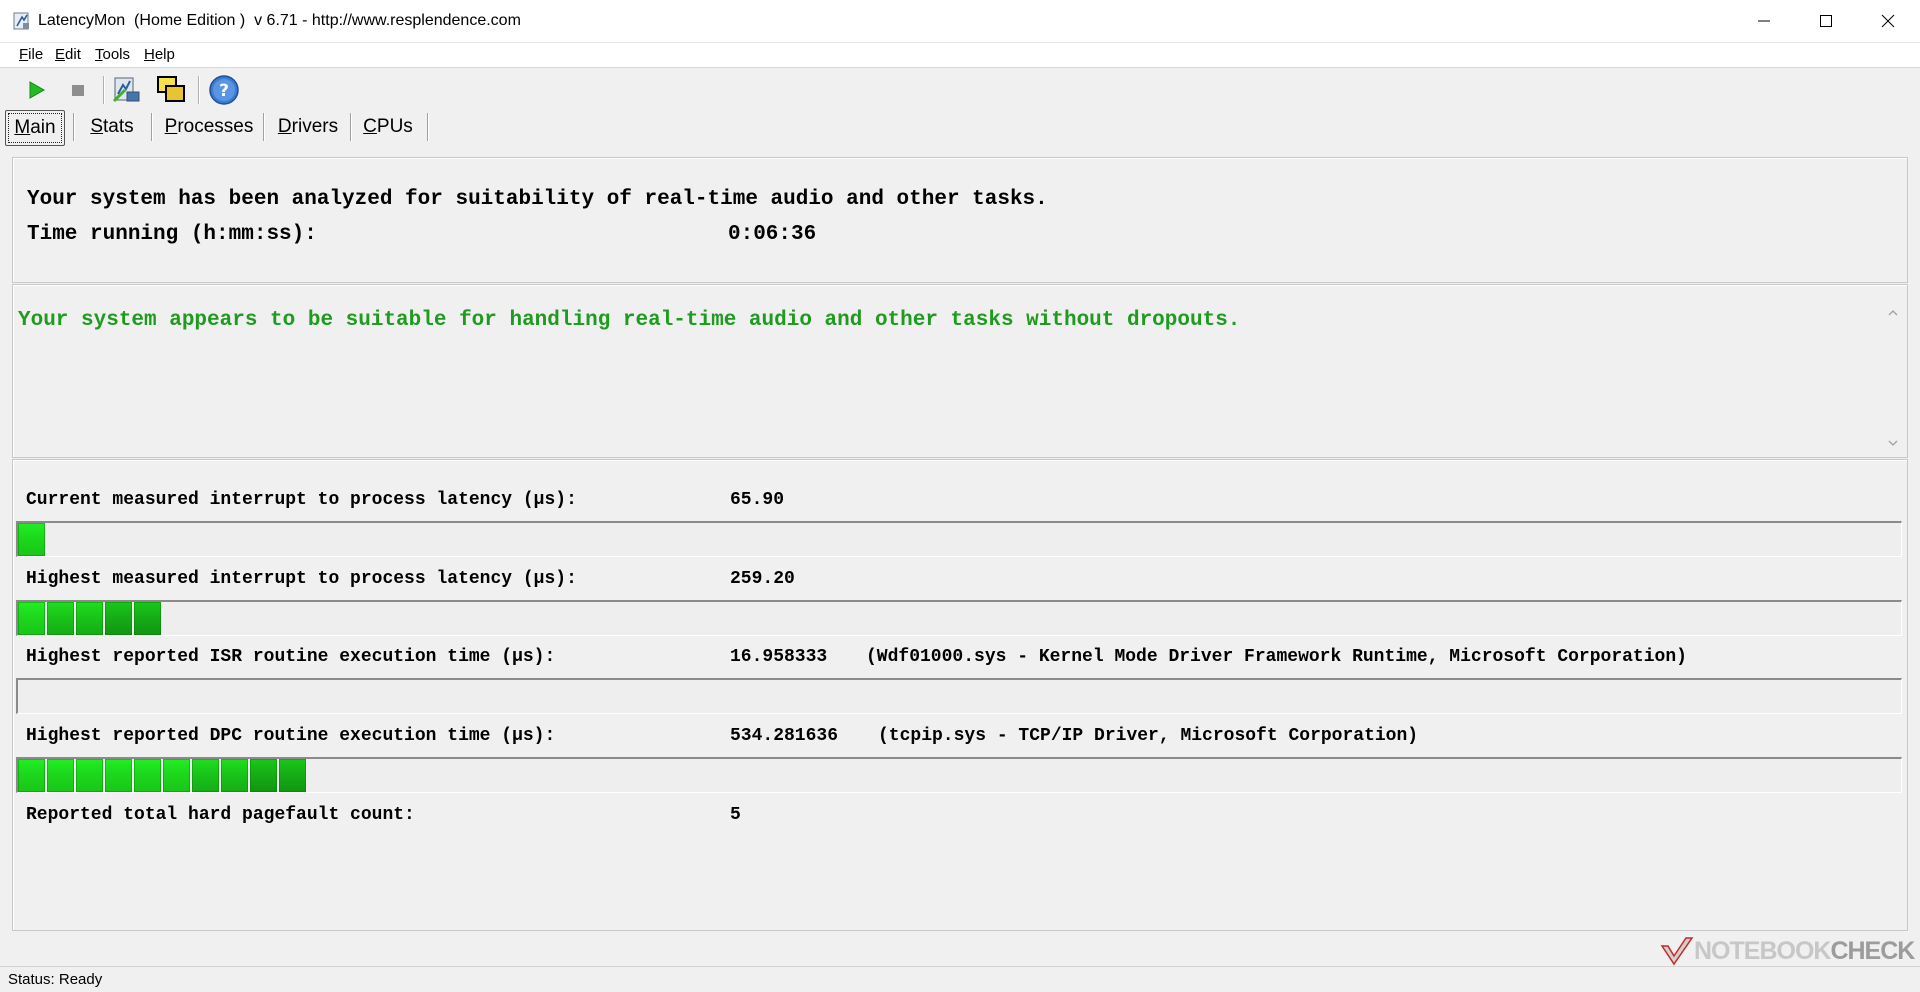 The width and height of the screenshot is (1920, 992). What do you see at coordinates (1762, 951) in the screenshot?
I see `watermark-text-notebook: NOTEBOOK` at bounding box center [1762, 951].